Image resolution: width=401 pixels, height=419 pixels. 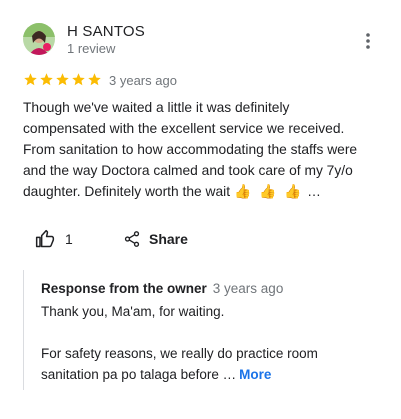 I want to click on avatar, so click(x=39, y=39).